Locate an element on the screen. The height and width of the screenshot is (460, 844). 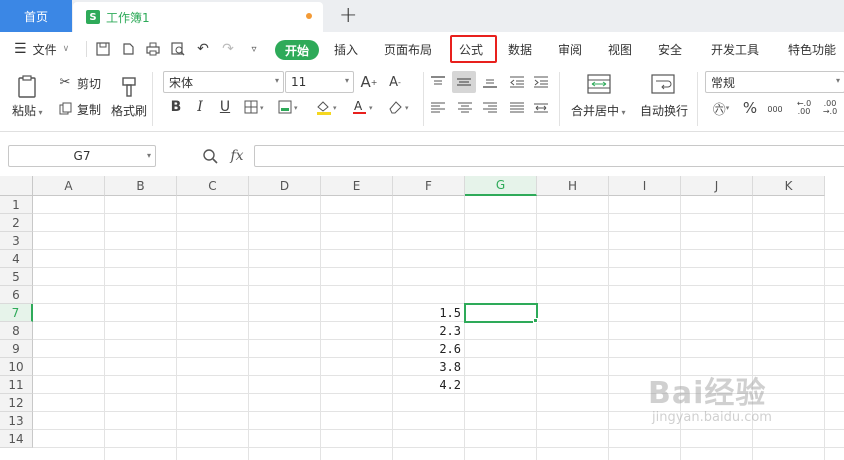
column-header-h: H is located at coordinates (573, 186).